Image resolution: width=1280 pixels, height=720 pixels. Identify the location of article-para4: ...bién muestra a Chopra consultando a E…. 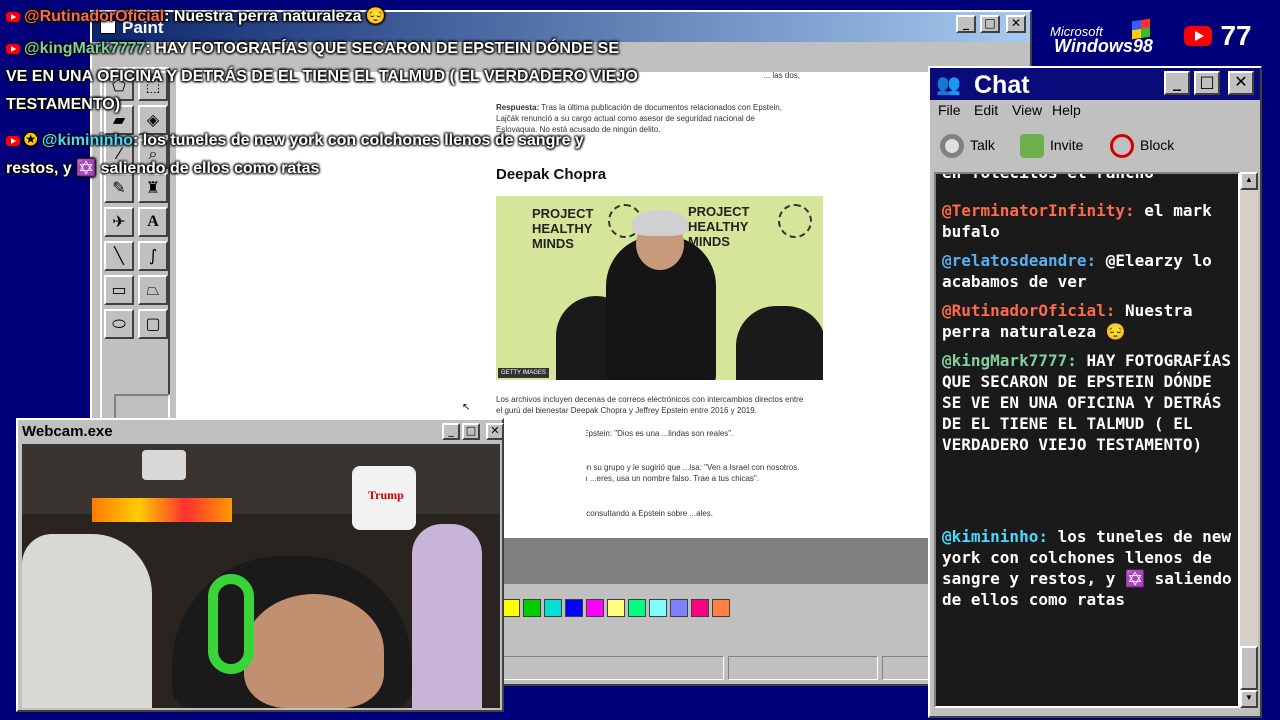
(605, 513).